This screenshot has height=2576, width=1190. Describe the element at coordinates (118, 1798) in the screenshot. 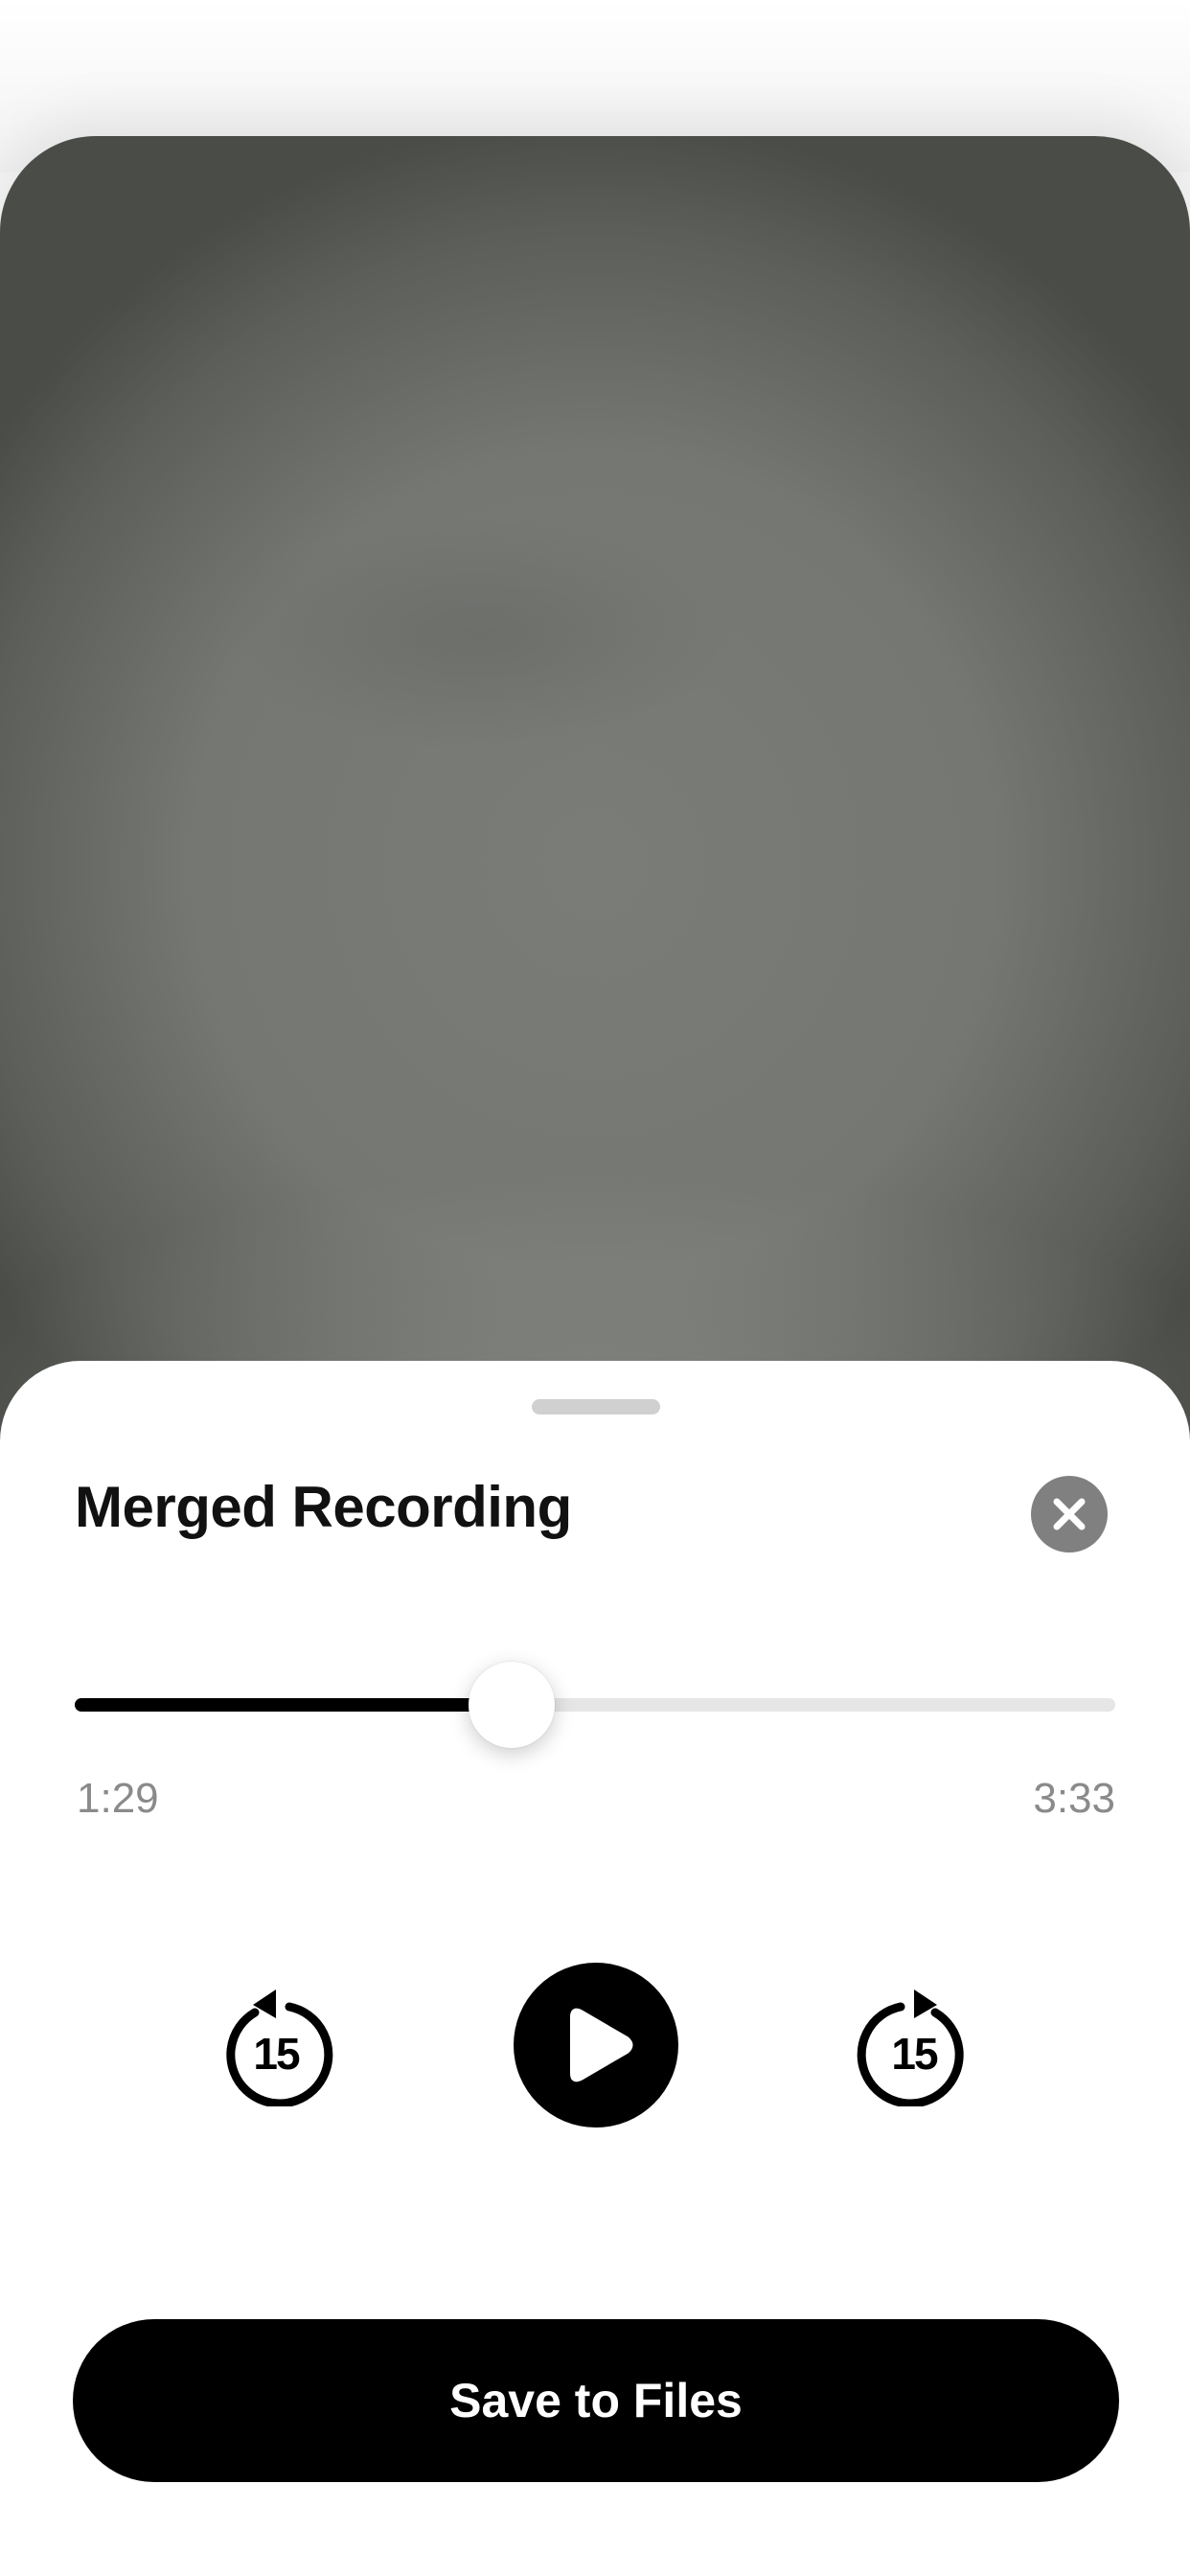

I see `elapsed-time: 1:29` at that location.